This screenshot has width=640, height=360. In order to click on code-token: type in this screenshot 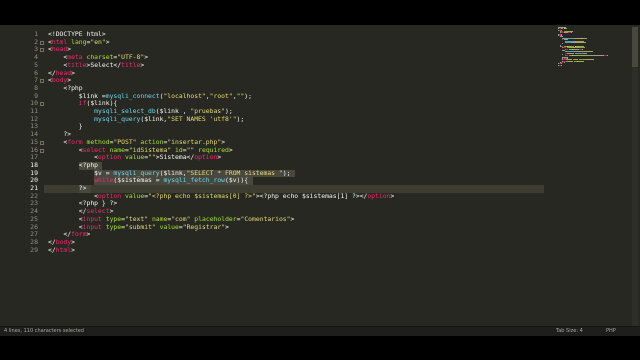, I will do `click(111, 226)`.